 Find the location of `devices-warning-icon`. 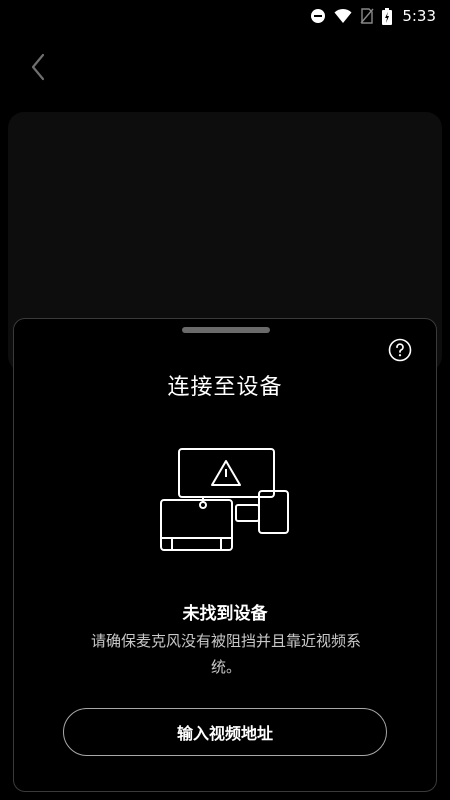

devices-warning-icon is located at coordinates (224, 507).